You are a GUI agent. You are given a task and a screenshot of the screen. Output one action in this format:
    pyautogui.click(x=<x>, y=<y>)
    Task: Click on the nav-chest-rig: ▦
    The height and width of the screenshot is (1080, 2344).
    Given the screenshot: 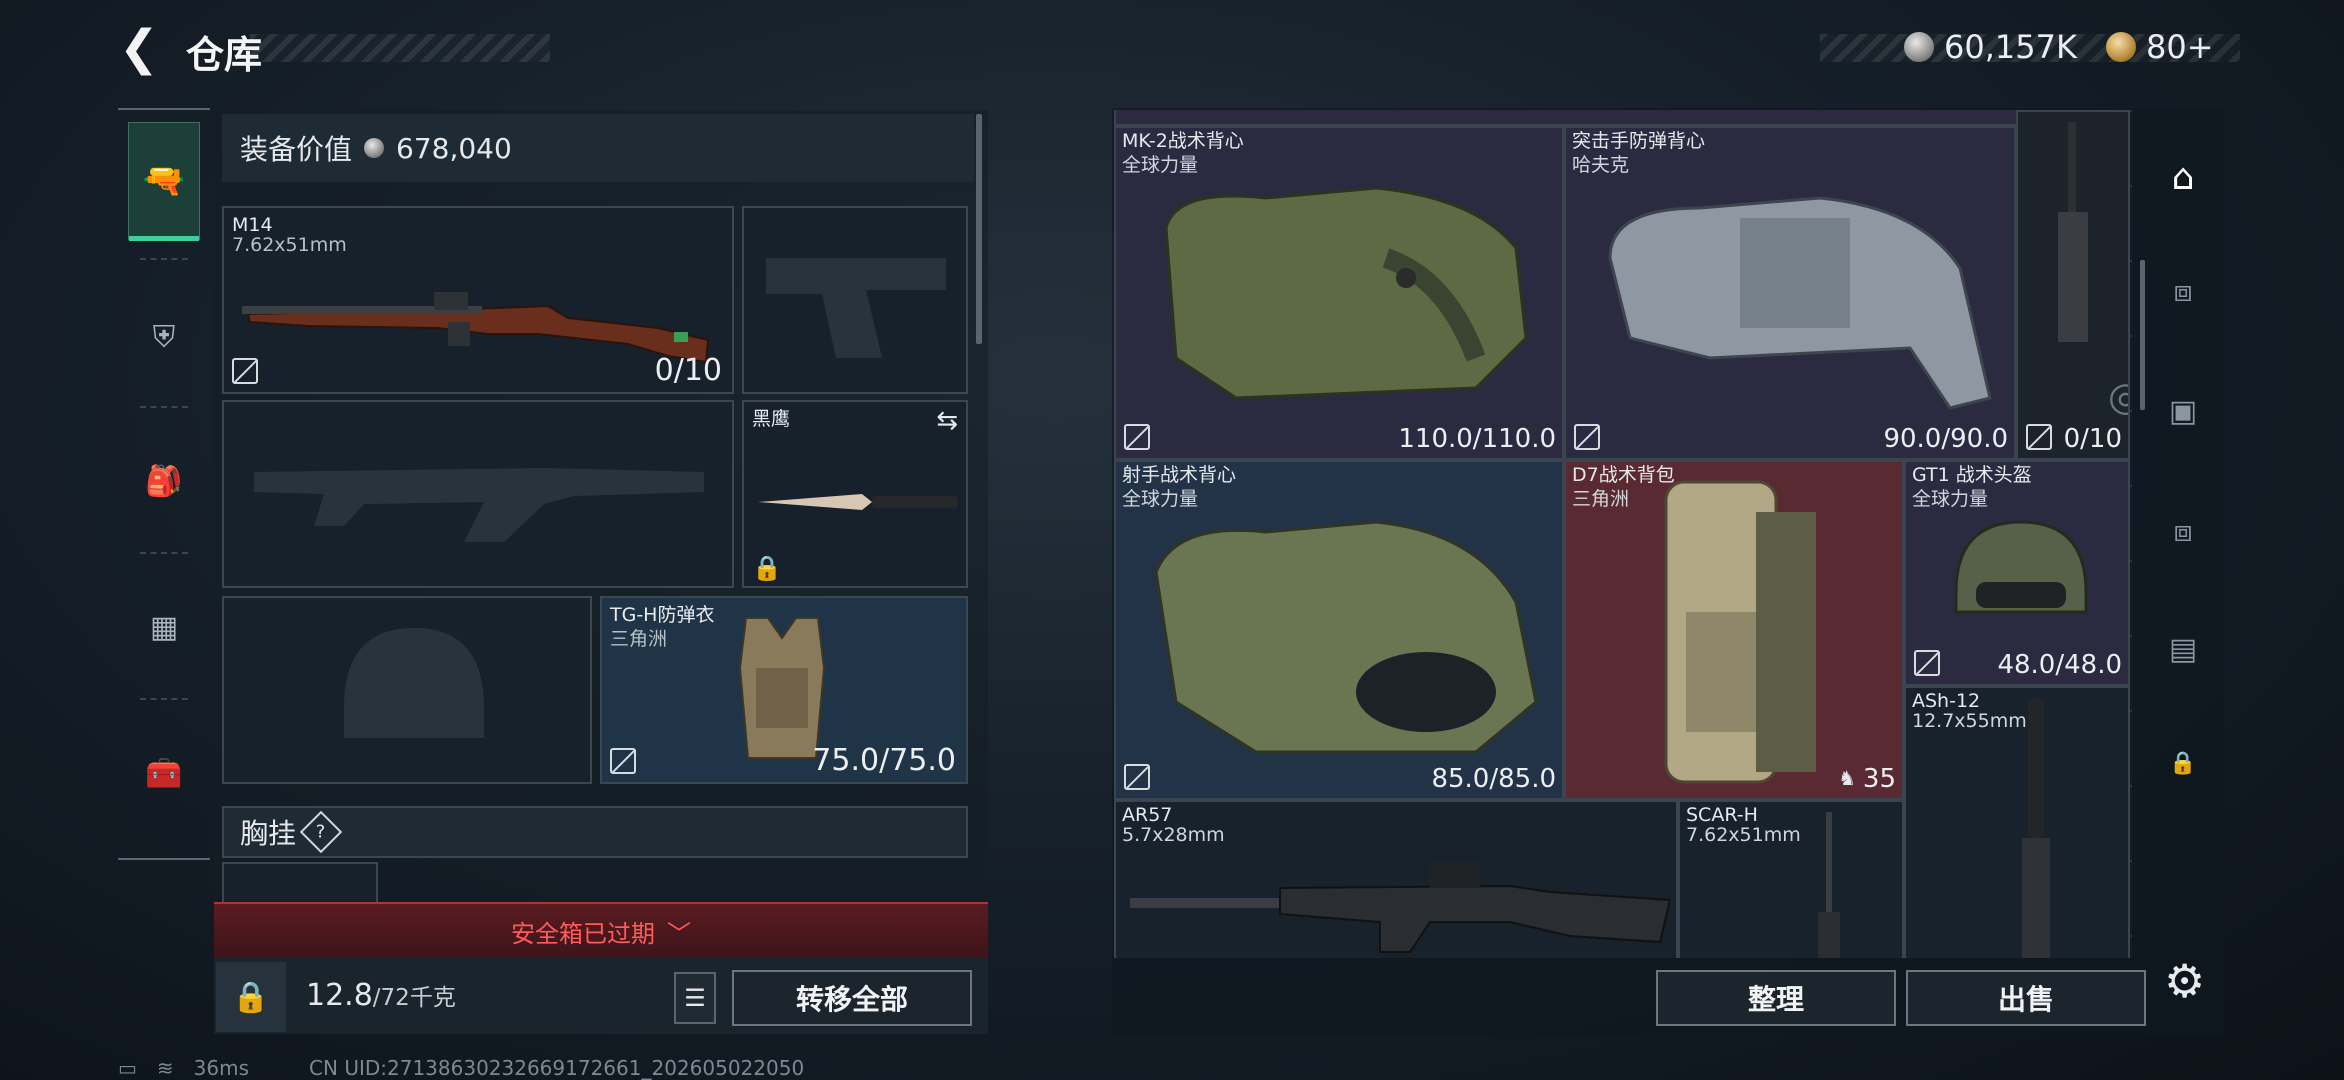 What is the action you would take?
    pyautogui.click(x=164, y=627)
    